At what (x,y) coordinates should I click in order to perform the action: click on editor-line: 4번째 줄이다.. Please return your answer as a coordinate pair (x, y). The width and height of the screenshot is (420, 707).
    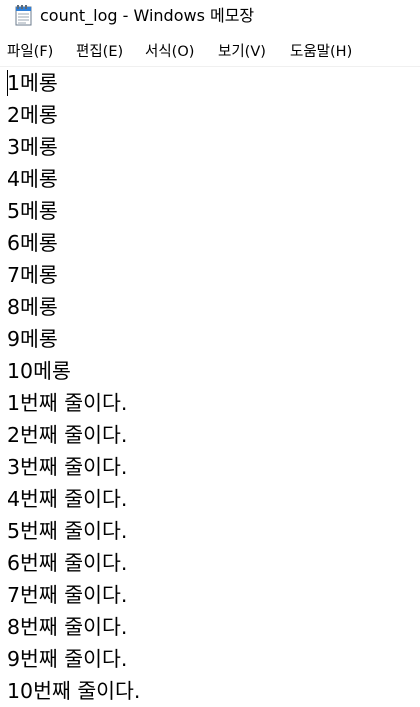
    Looking at the image, I should click on (67, 499).